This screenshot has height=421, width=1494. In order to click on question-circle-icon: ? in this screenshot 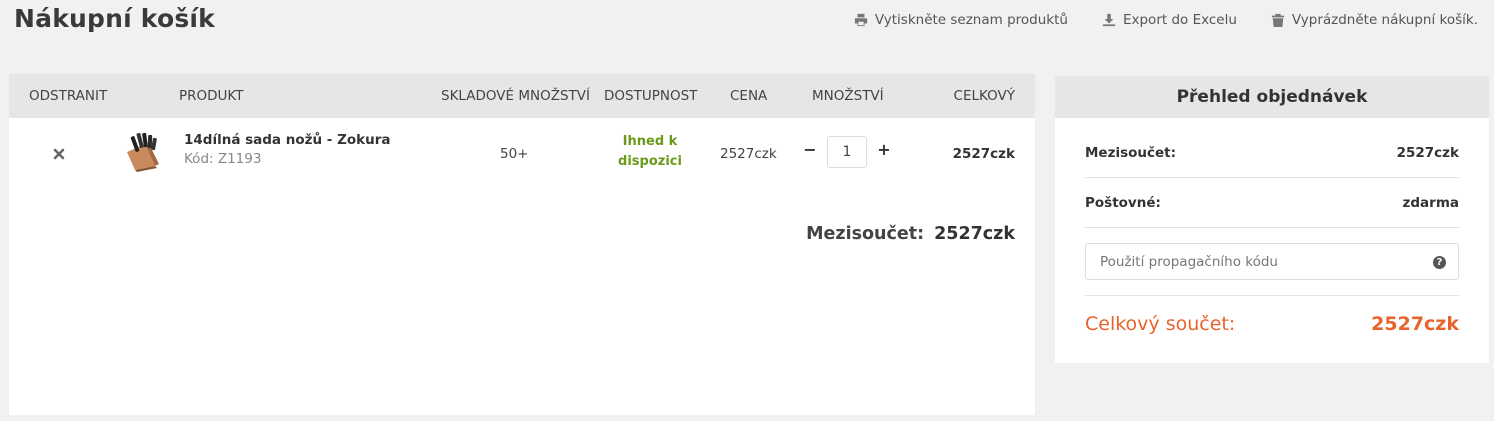, I will do `click(1439, 262)`.